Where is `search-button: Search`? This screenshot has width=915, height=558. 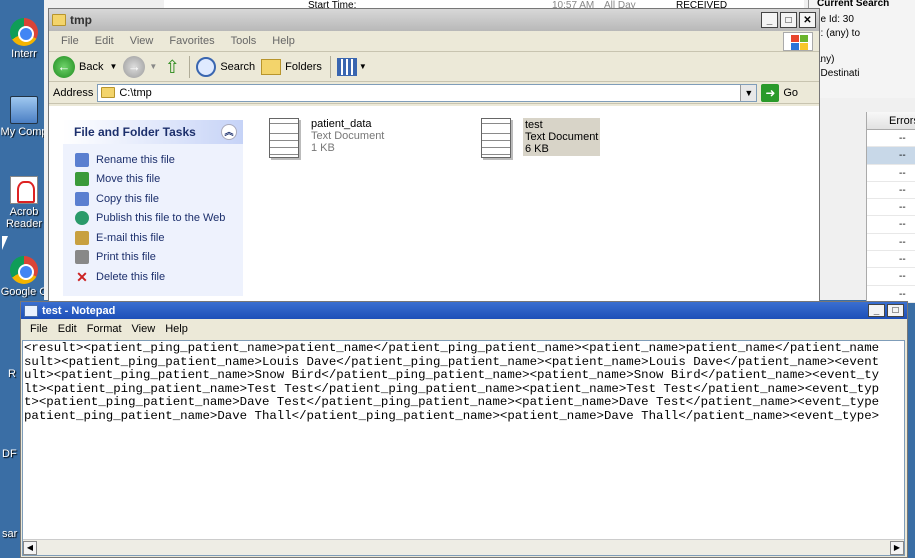
search-button: Search is located at coordinates (226, 66).